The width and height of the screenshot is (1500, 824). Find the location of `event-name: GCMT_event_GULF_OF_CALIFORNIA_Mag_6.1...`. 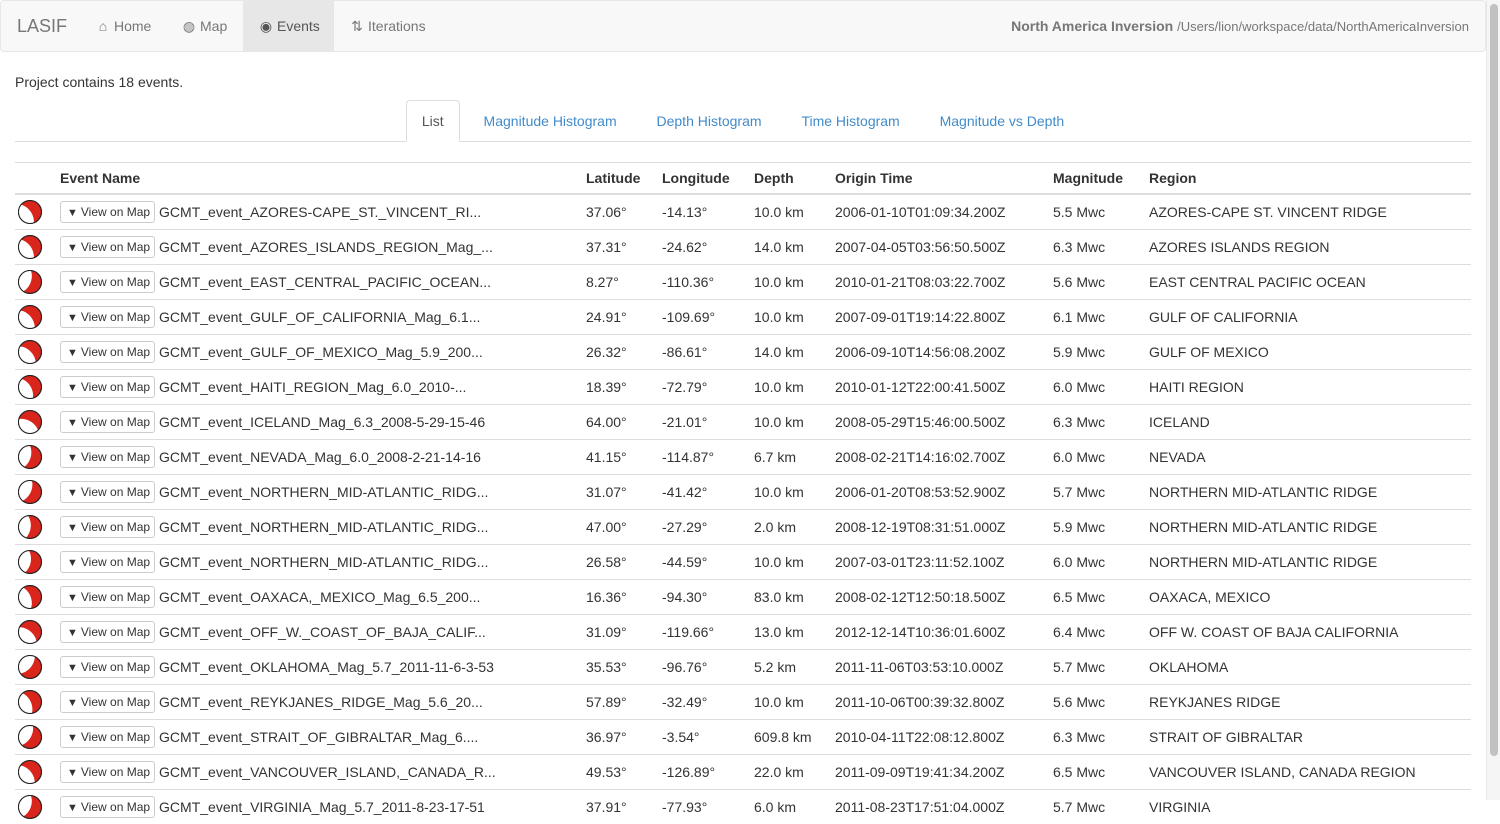

event-name: GCMT_event_GULF_OF_CALIFORNIA_Mag_6.1... is located at coordinates (319, 317).